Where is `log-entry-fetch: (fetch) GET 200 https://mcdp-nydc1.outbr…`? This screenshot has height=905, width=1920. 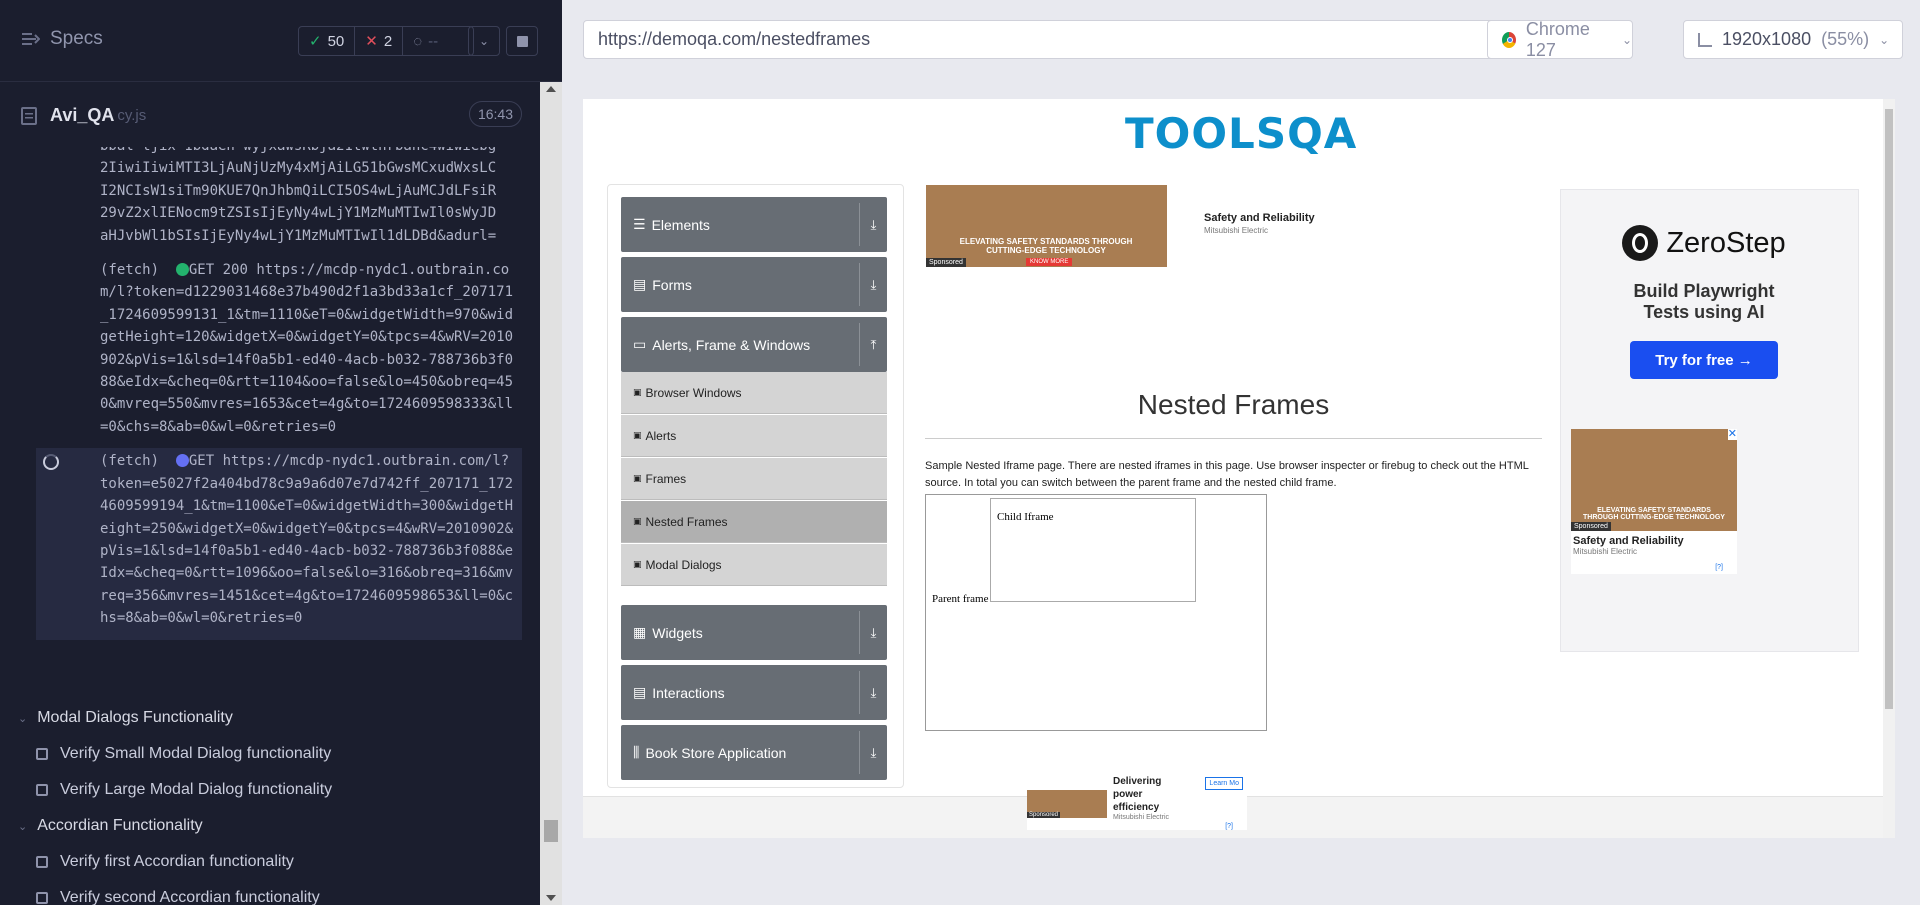
log-entry-fetch: (fetch) GET 200 https://mcdp-nydc1.outbr… is located at coordinates (279, 352).